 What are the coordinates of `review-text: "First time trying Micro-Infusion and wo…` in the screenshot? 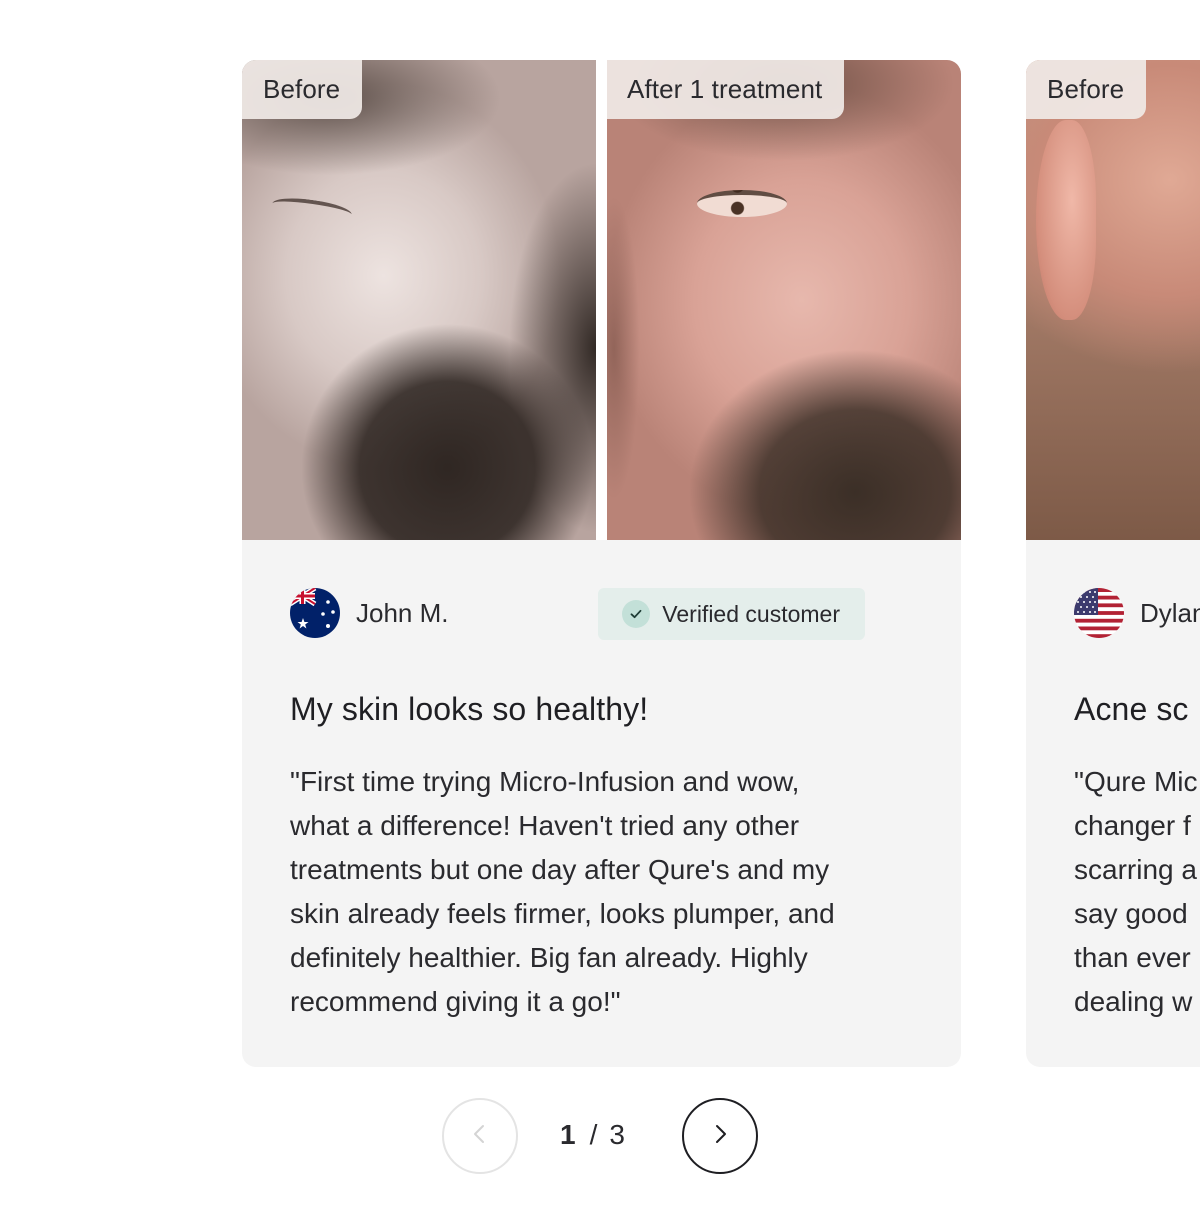 It's located at (562, 892).